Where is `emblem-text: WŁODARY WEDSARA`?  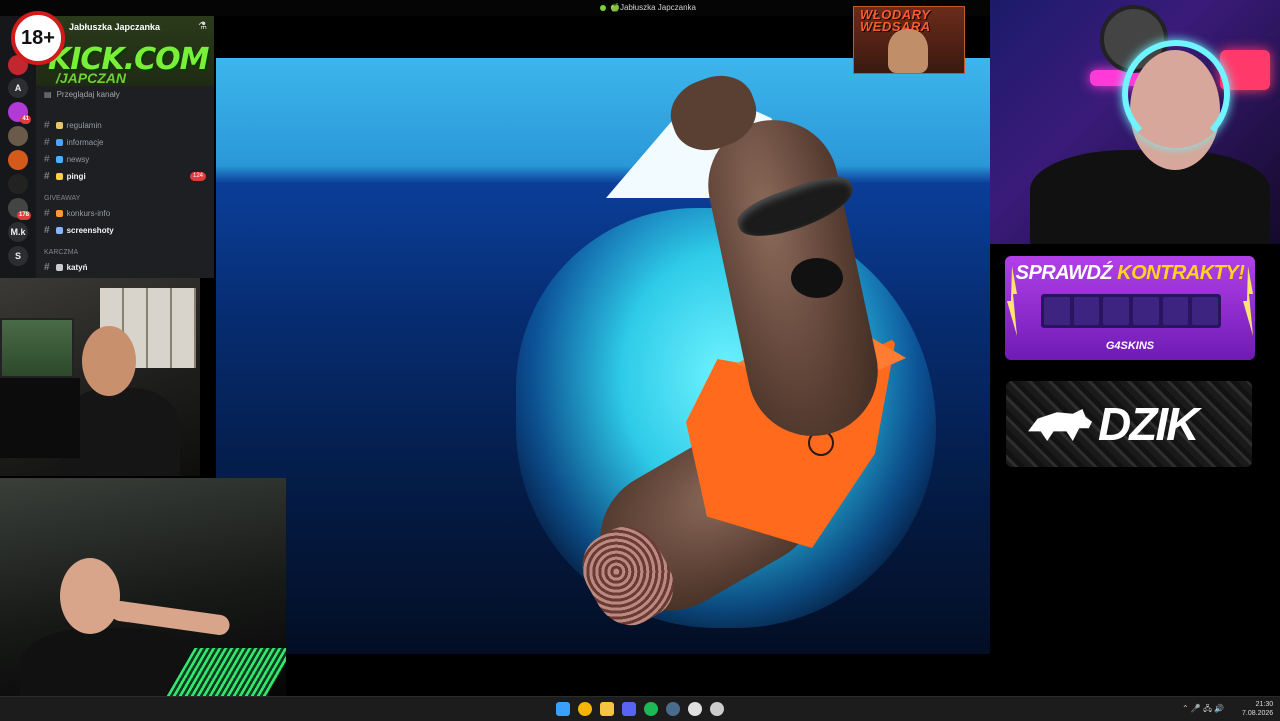
emblem-text: WŁODARY WEDSARA is located at coordinates (895, 20).